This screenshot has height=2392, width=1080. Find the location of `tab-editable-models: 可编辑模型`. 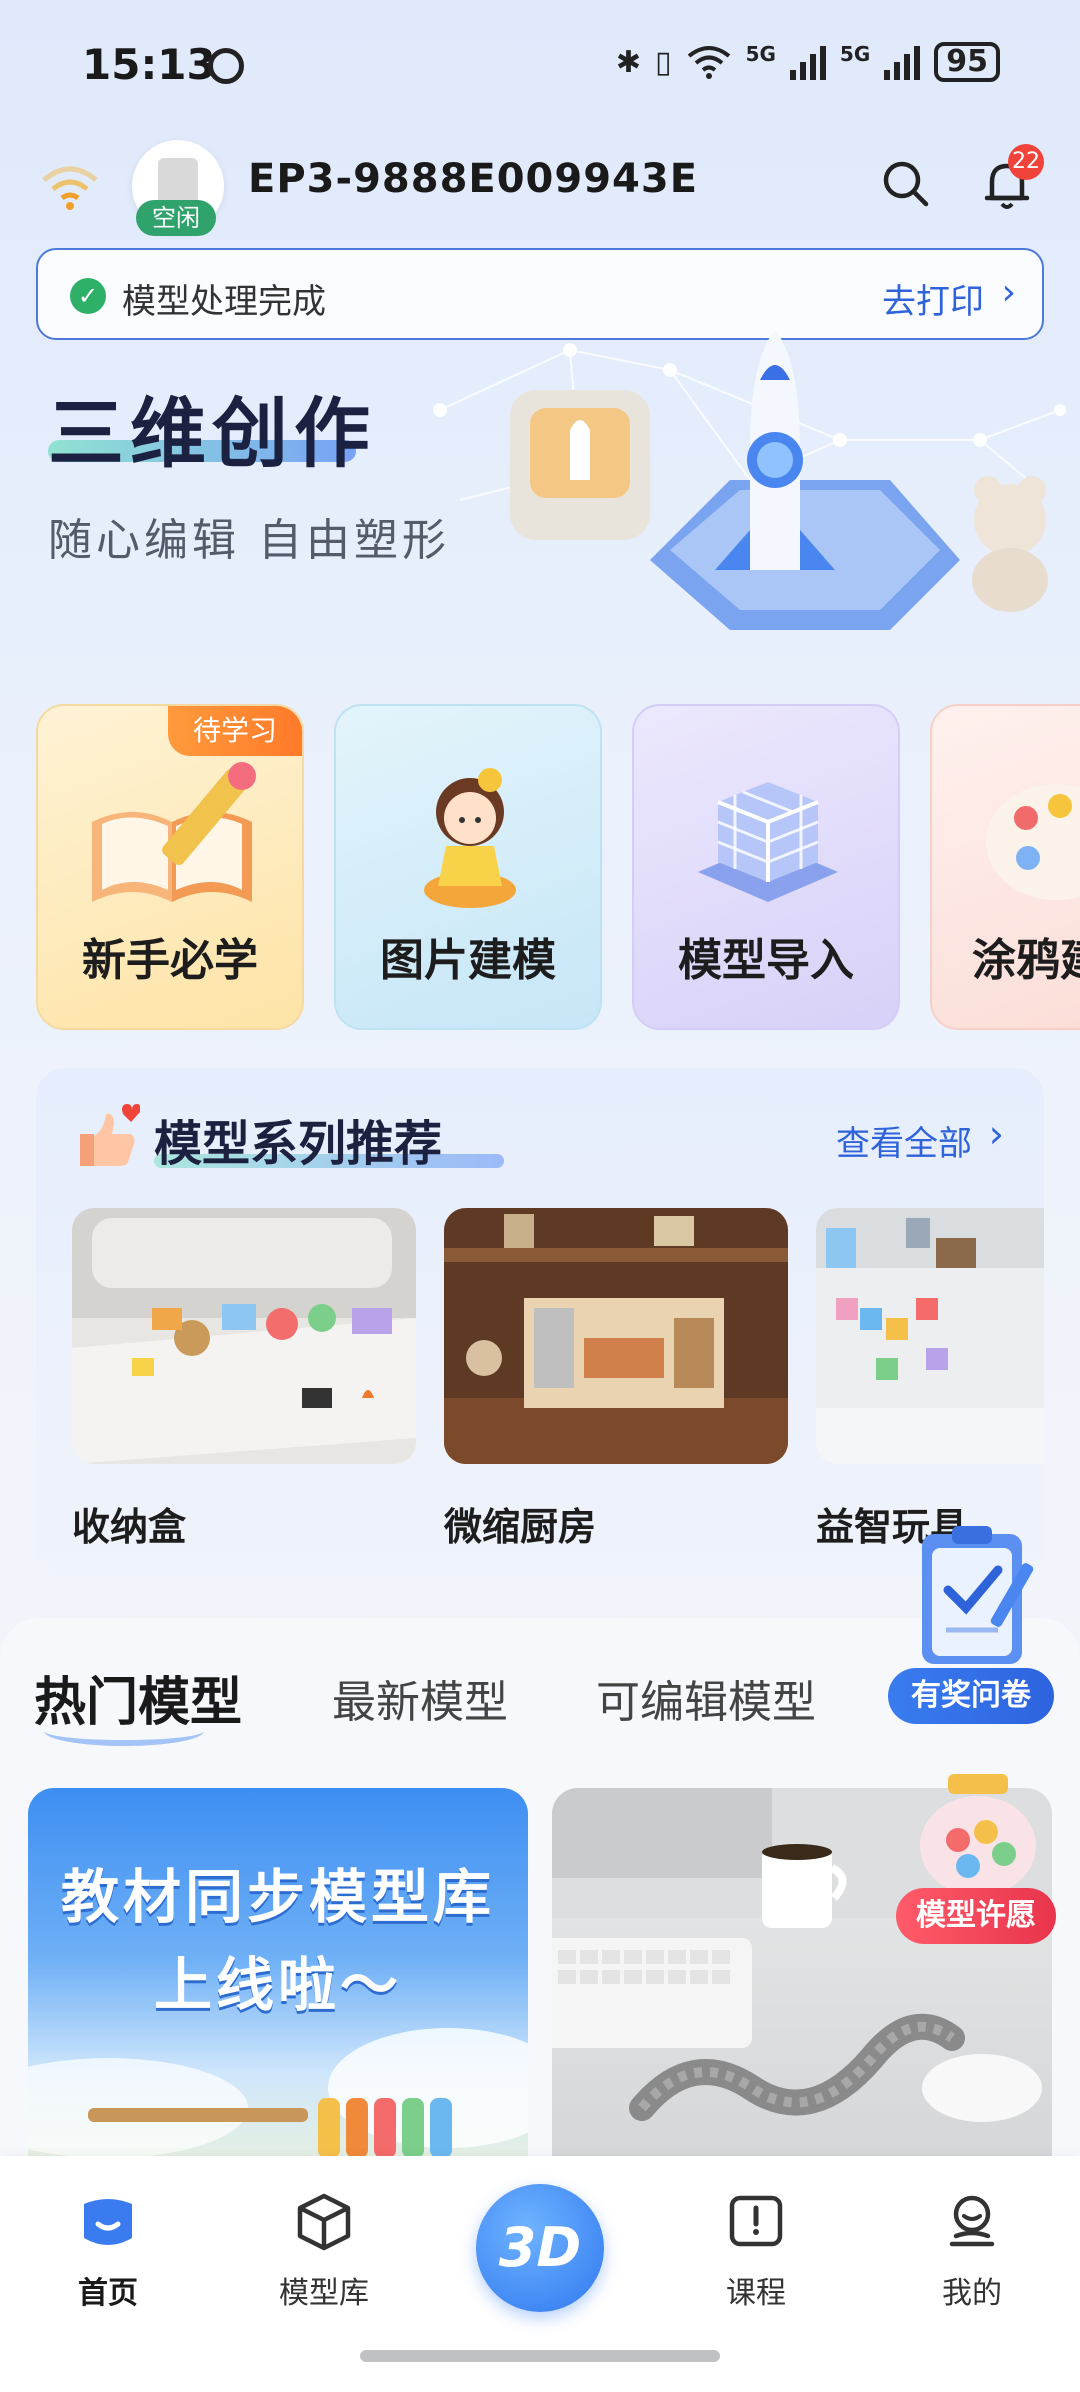

tab-editable-models: 可编辑模型 is located at coordinates (706, 1698).